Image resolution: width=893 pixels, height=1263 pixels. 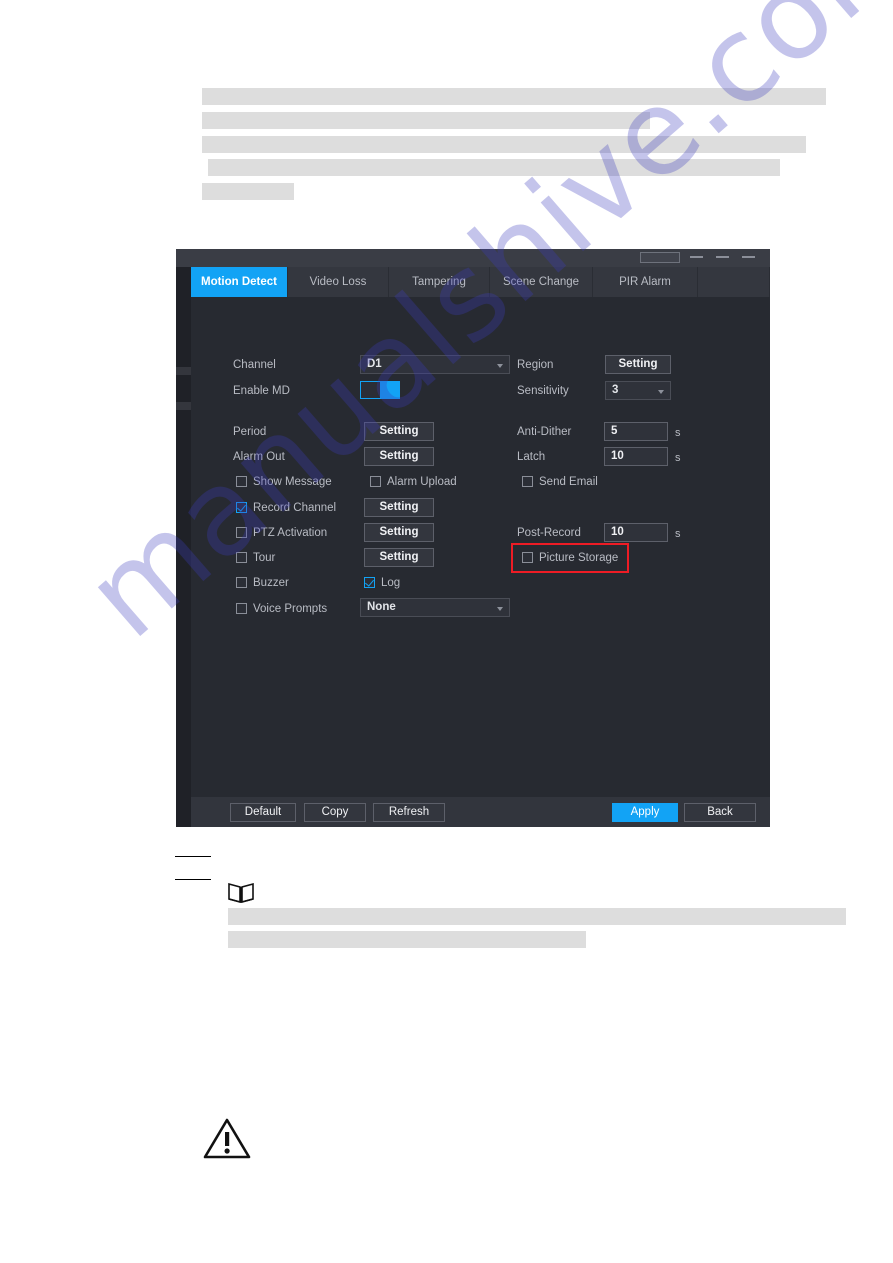 I want to click on toggle-knob, so click(x=389, y=390).